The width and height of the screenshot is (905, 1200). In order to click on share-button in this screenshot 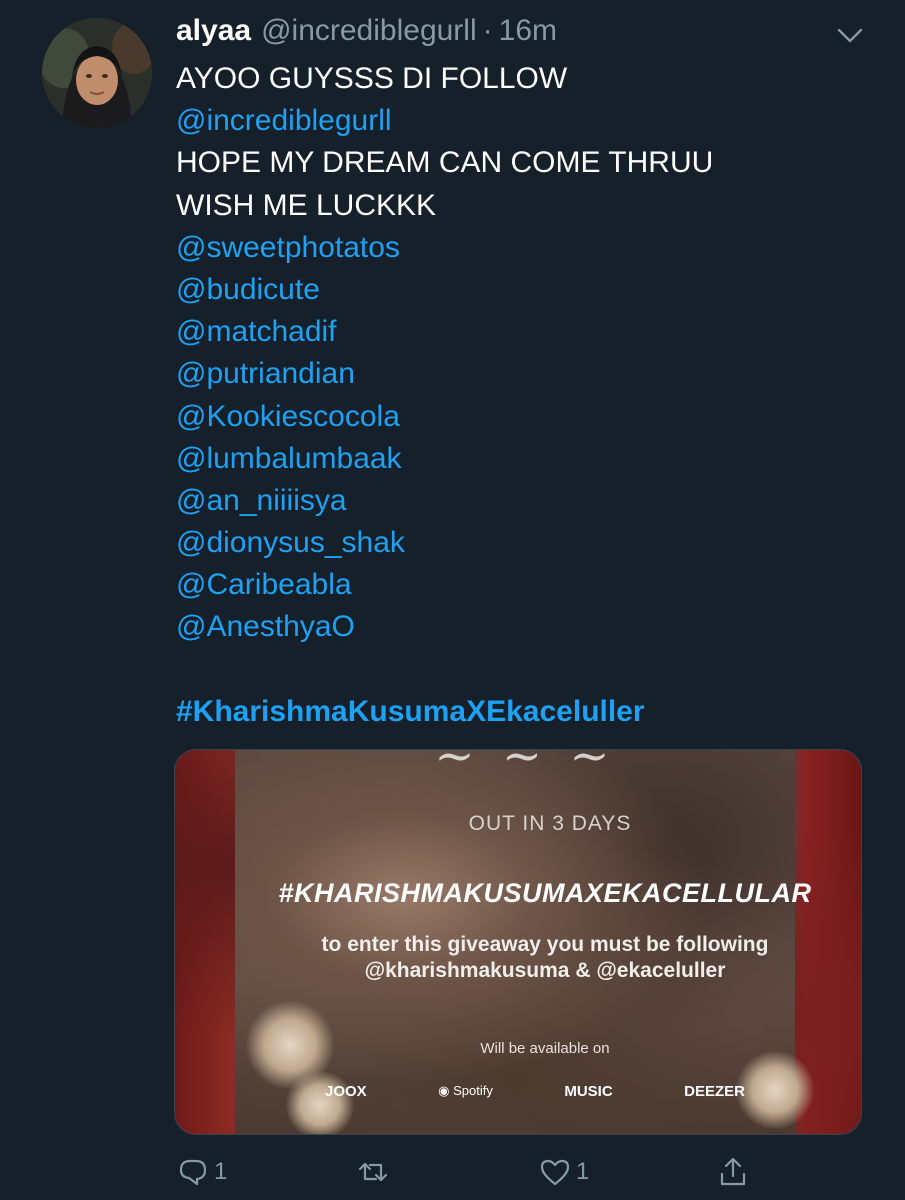, I will do `click(733, 1172)`.